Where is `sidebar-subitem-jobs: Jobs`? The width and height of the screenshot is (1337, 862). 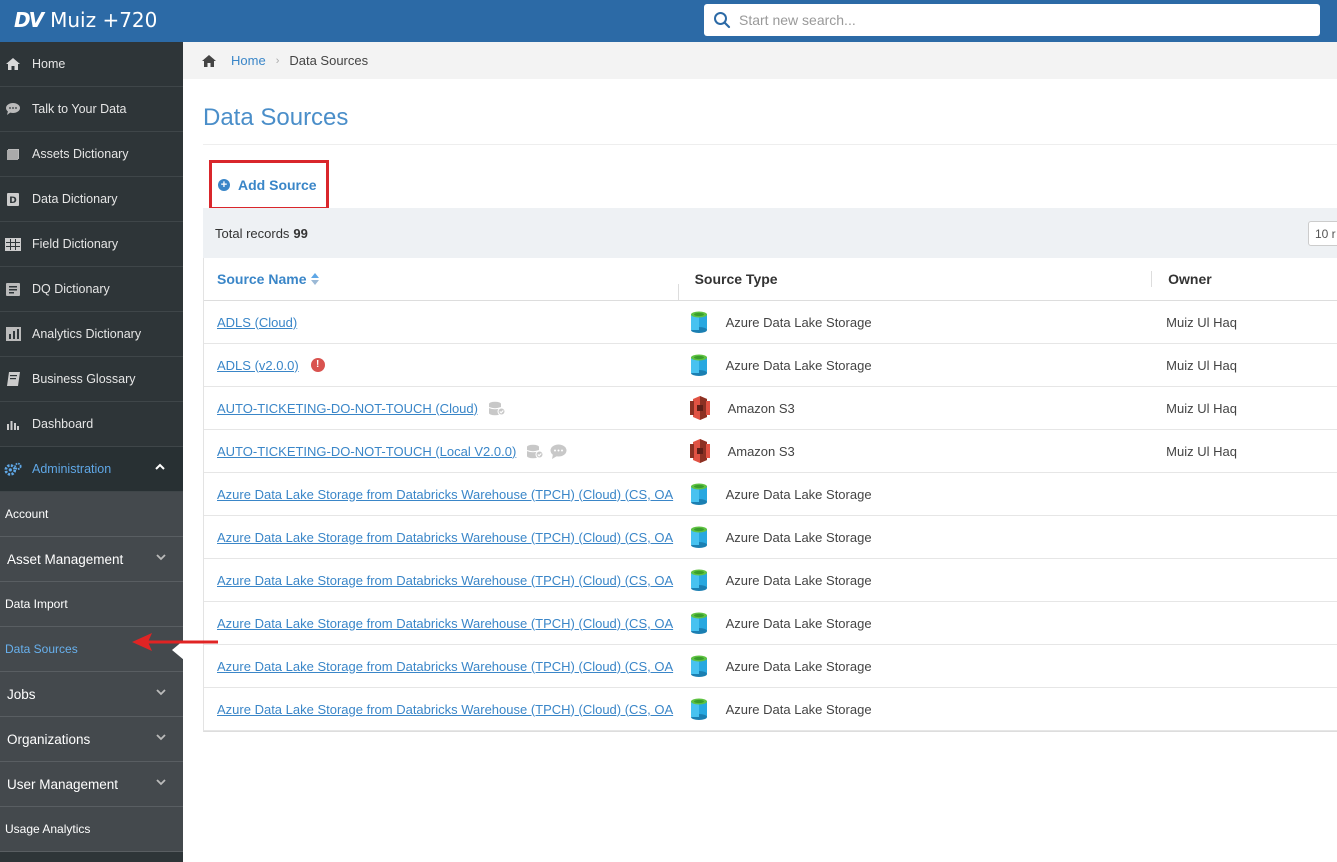 sidebar-subitem-jobs: Jobs is located at coordinates (91, 694).